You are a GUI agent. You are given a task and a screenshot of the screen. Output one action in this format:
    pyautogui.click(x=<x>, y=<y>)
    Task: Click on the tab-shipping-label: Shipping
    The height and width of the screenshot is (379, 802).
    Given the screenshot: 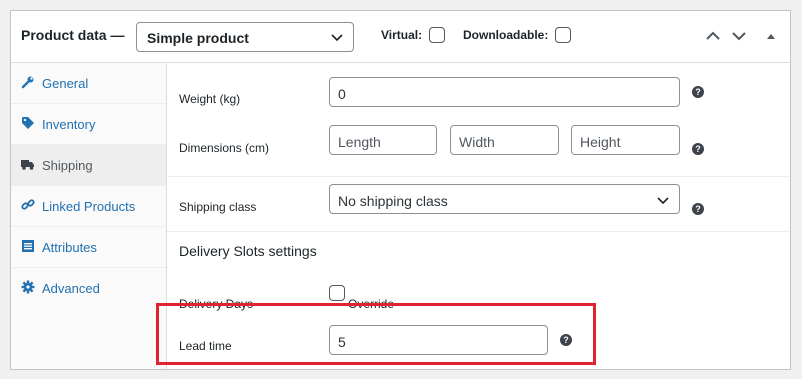 What is the action you would take?
    pyautogui.click(x=67, y=165)
    